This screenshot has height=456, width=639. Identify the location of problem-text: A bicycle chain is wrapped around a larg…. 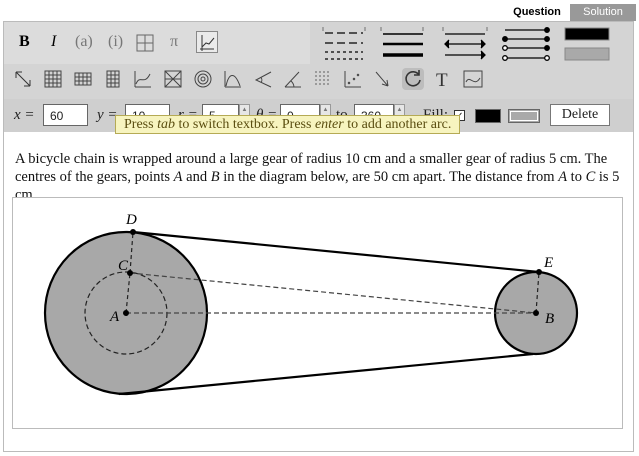
(317, 177).